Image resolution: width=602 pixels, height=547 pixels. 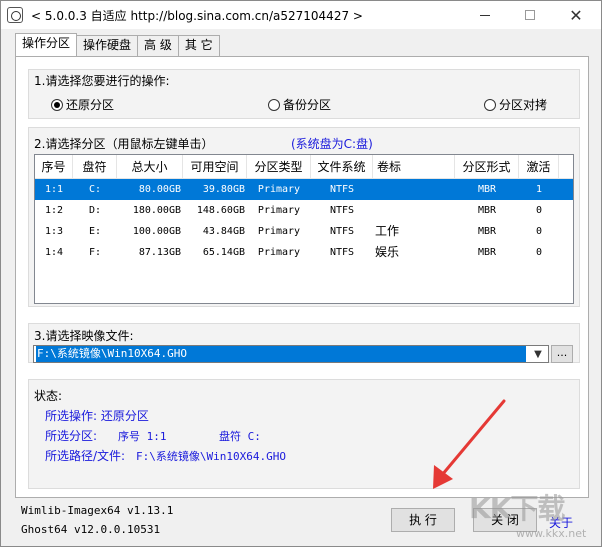 What do you see at coordinates (156, 210) in the screenshot?
I see `cell-total: 180.00GB` at bounding box center [156, 210].